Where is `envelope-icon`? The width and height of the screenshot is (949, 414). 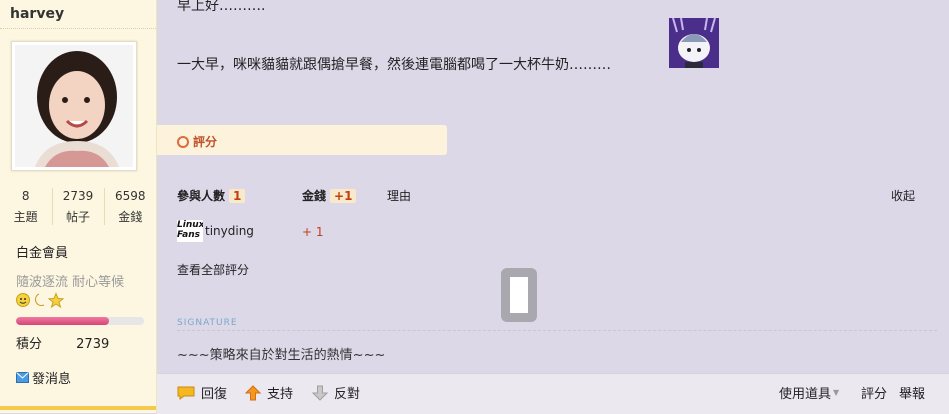 envelope-icon is located at coordinates (22, 377).